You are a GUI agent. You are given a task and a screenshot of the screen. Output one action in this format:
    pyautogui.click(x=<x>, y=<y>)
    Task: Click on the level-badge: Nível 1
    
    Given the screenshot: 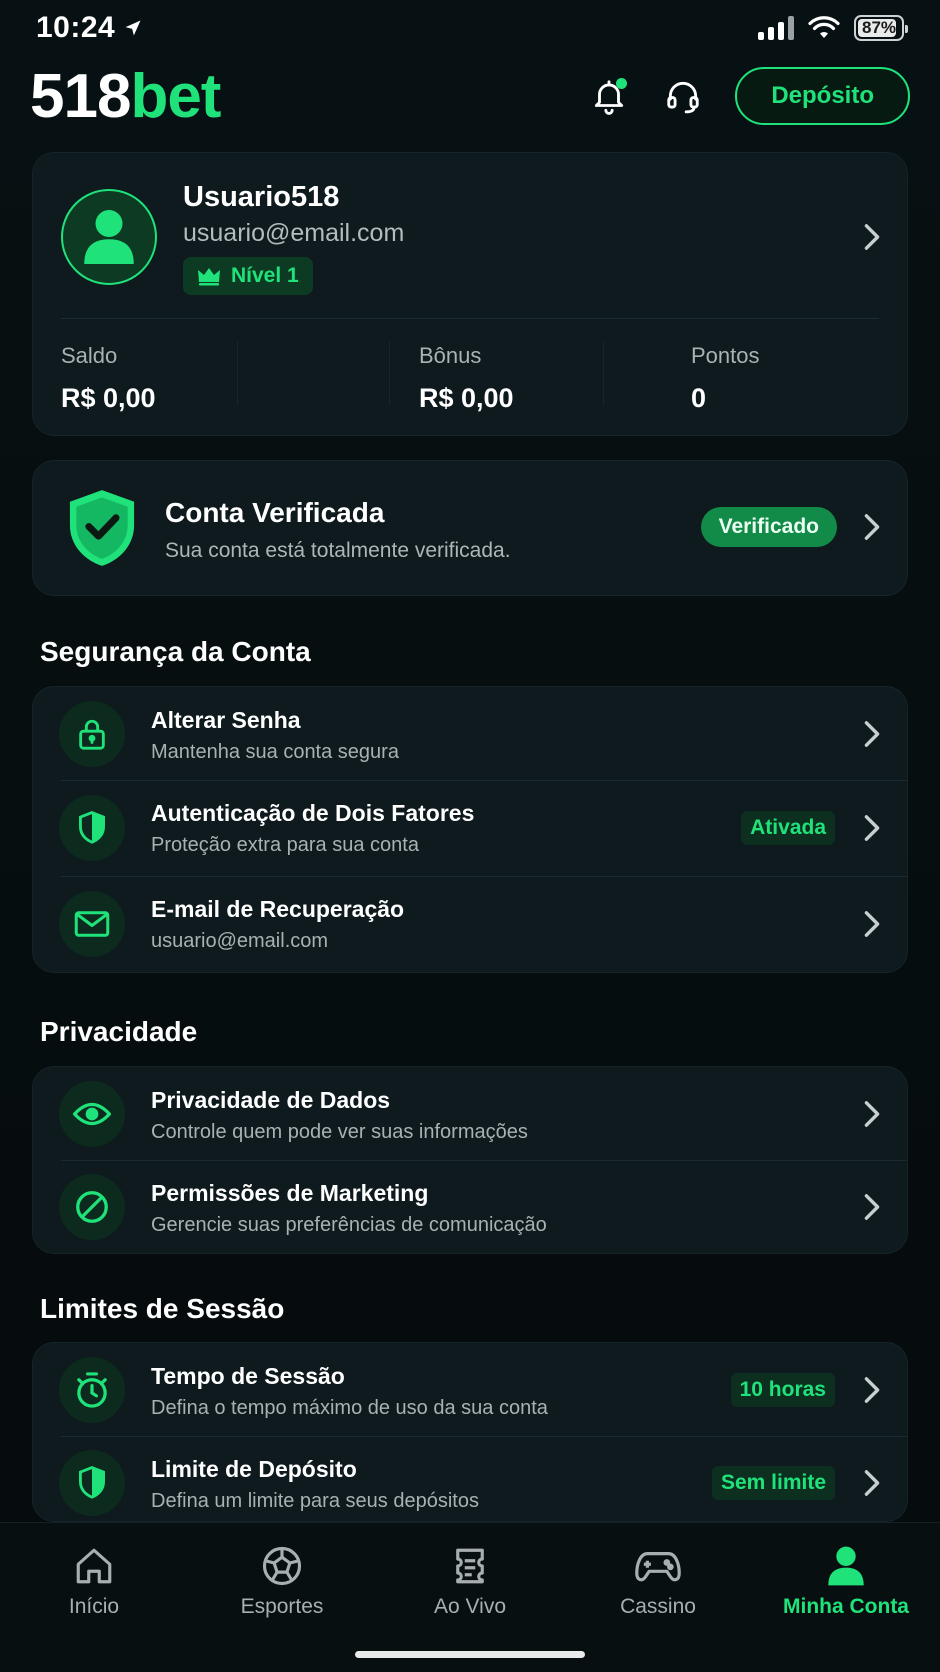 What is the action you would take?
    pyautogui.click(x=248, y=276)
    